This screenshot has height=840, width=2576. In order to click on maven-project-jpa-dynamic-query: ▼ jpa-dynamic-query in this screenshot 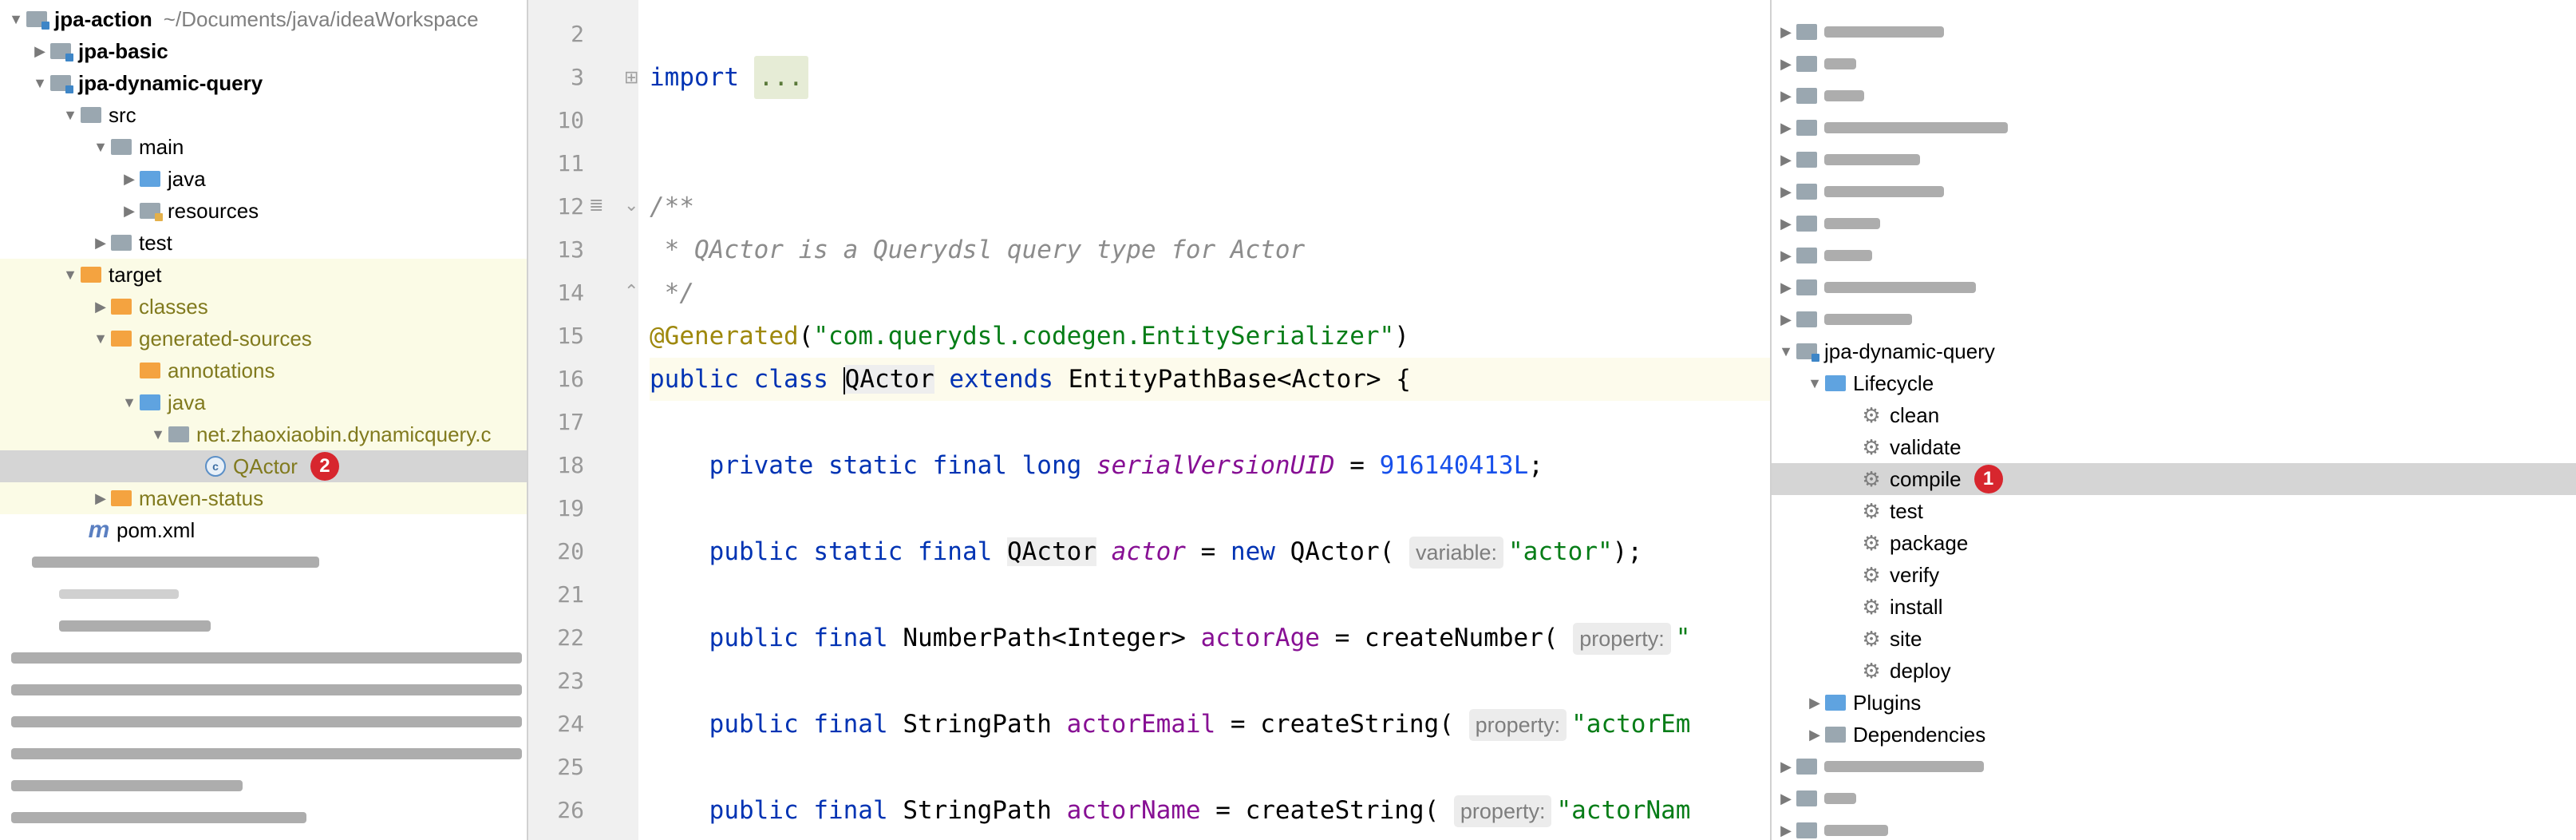, I will do `click(2174, 351)`.